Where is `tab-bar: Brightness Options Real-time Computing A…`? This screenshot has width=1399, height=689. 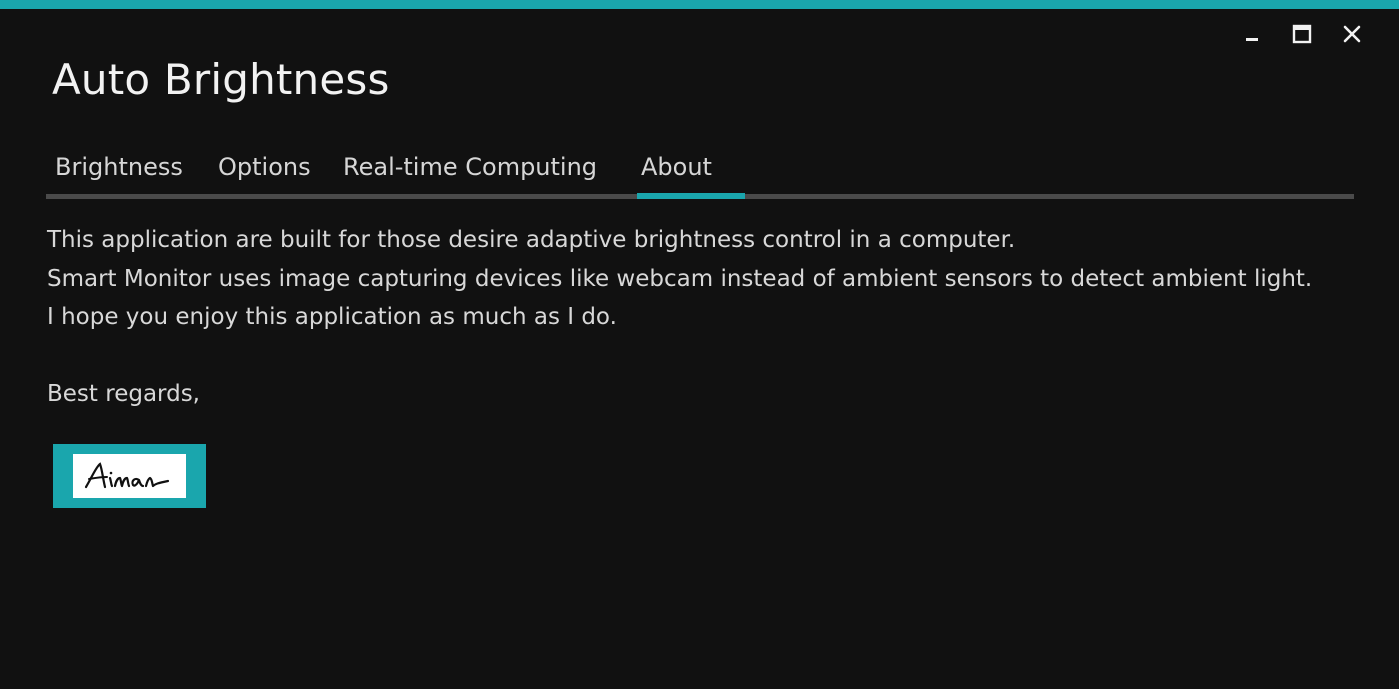 tab-bar: Brightness Options Real-time Computing A… is located at coordinates (700, 173).